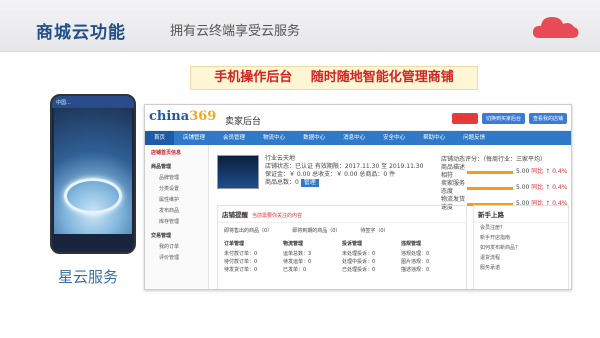  What do you see at coordinates (521, 214) in the screenshot?
I see `novice-title: 新手上路` at bounding box center [521, 214].